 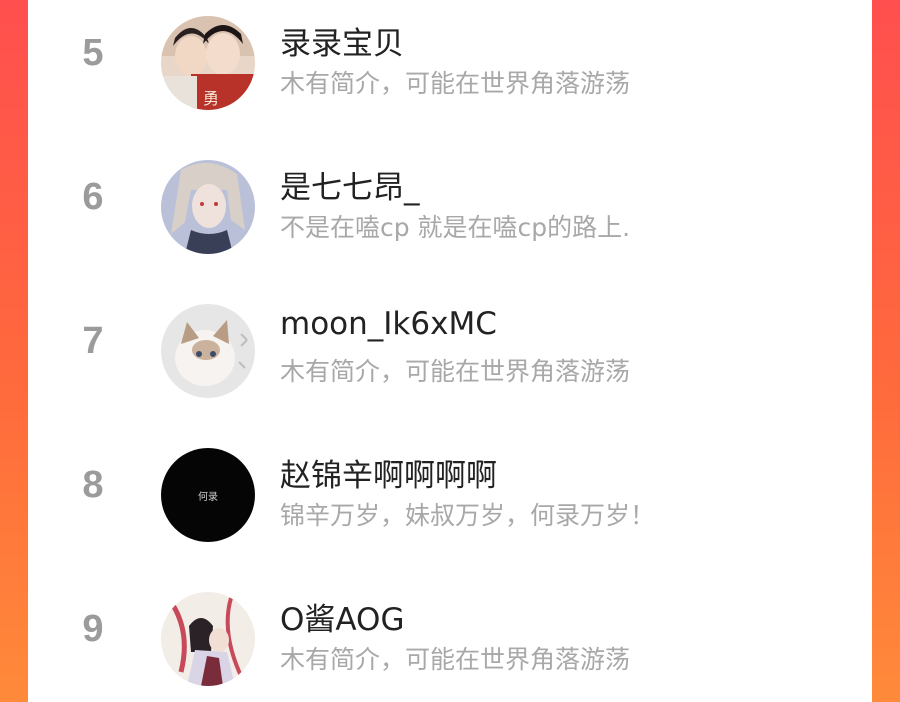 What do you see at coordinates (93, 197) in the screenshot?
I see `rank-number: 6` at bounding box center [93, 197].